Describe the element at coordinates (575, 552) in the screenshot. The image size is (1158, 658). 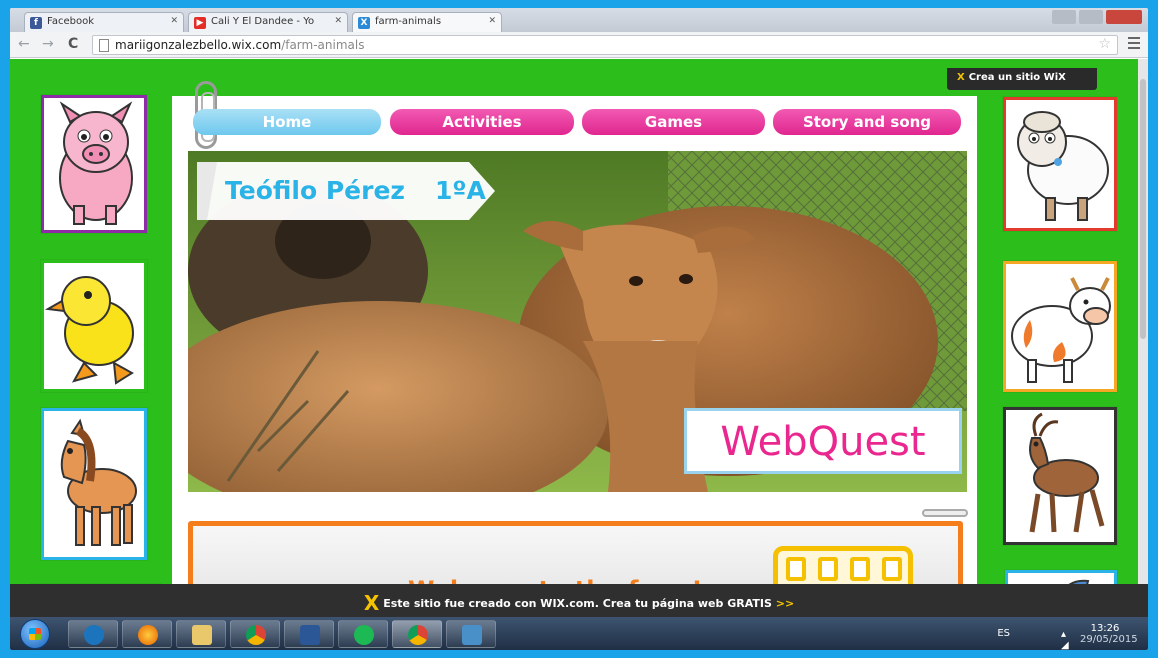
I see `welcome-box: Welcome to the farm!` at that location.